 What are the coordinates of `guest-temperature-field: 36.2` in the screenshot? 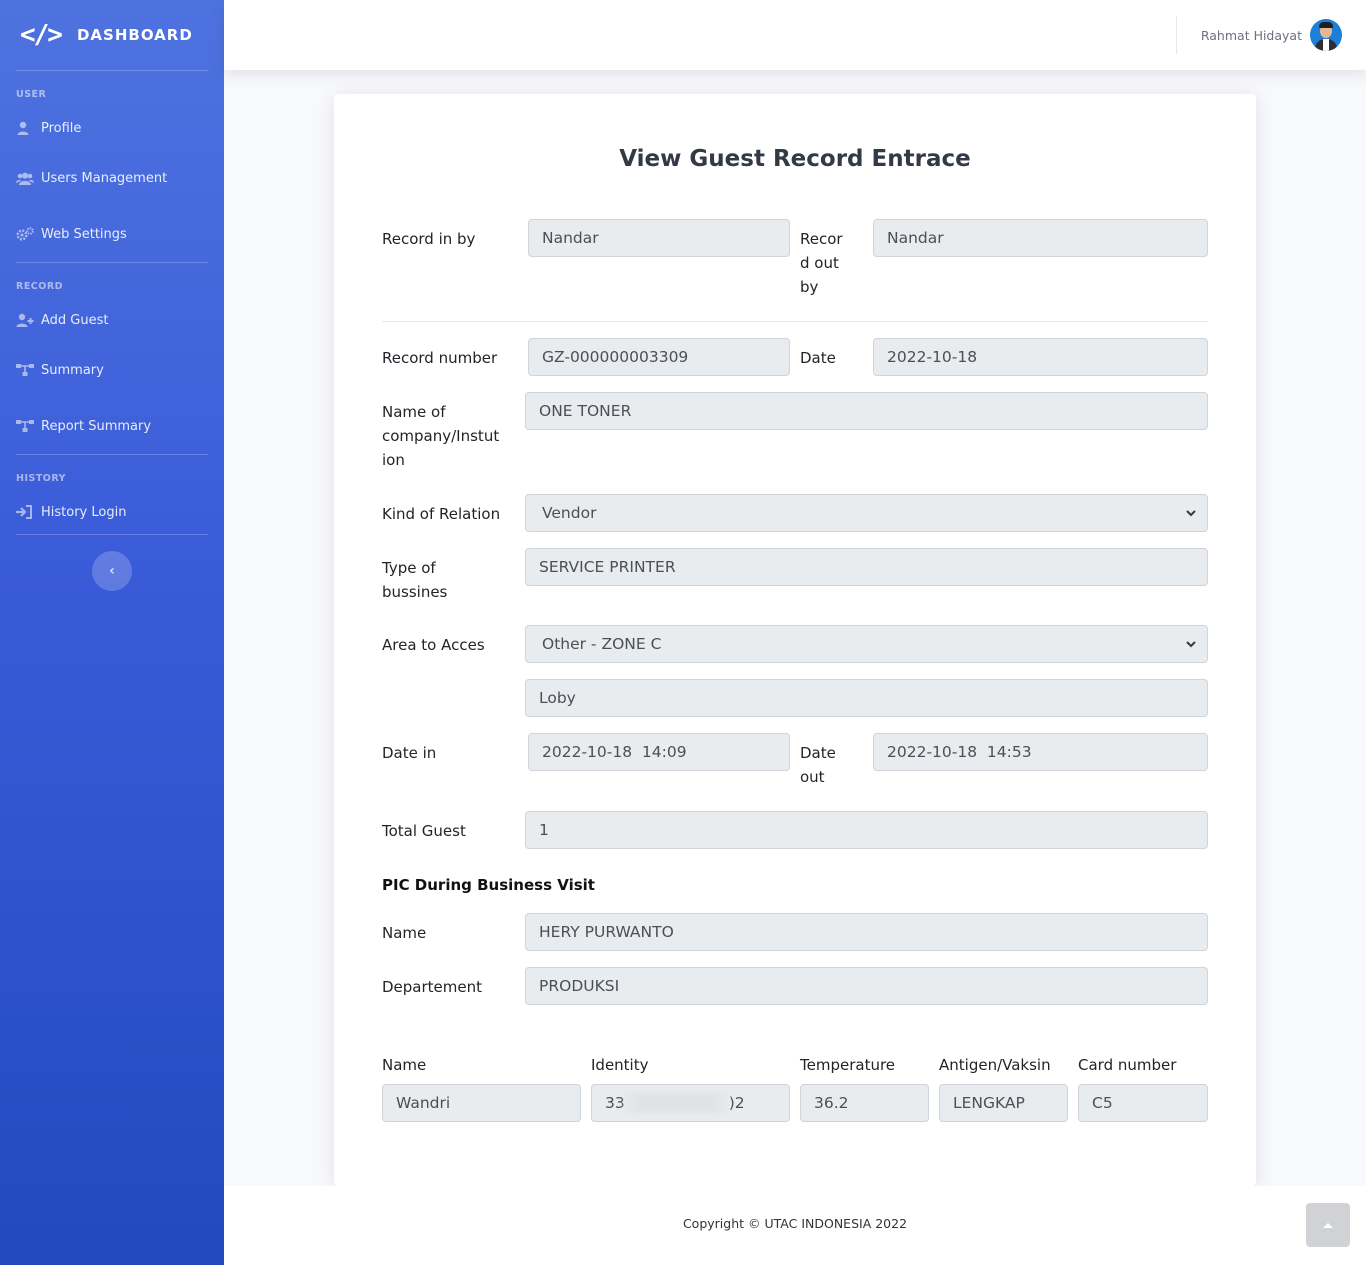 It's located at (864, 1103).